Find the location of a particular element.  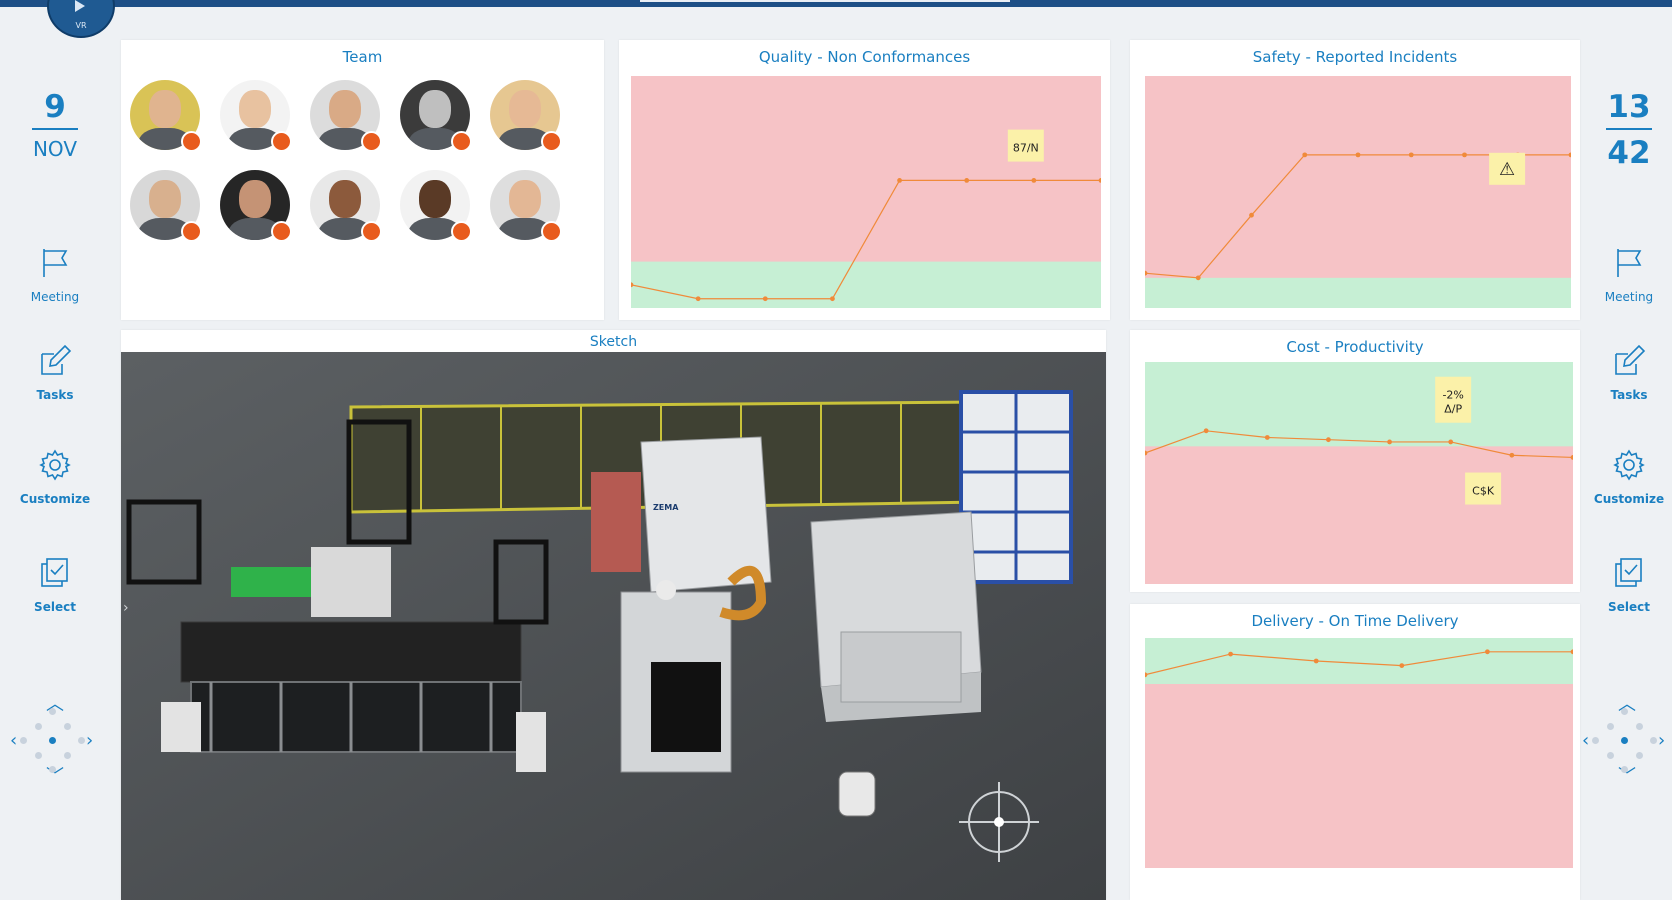

team-title: Team is located at coordinates (362, 57).